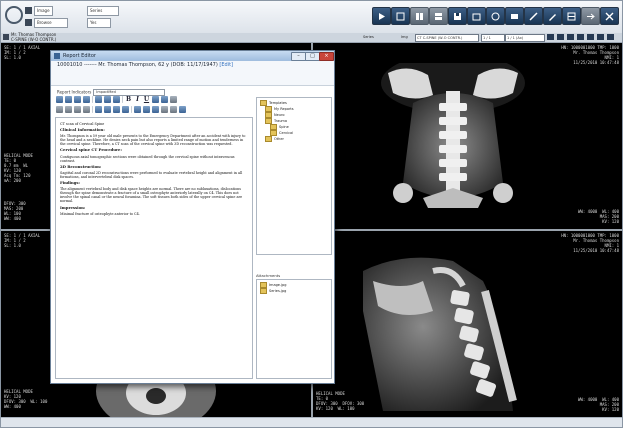  I want to click on nav-grid-icon, so click(600, 37).